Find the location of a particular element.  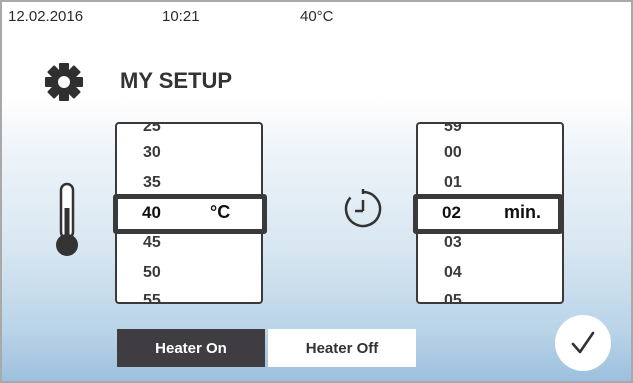

roller-item: 59 is located at coordinates (453, 130).